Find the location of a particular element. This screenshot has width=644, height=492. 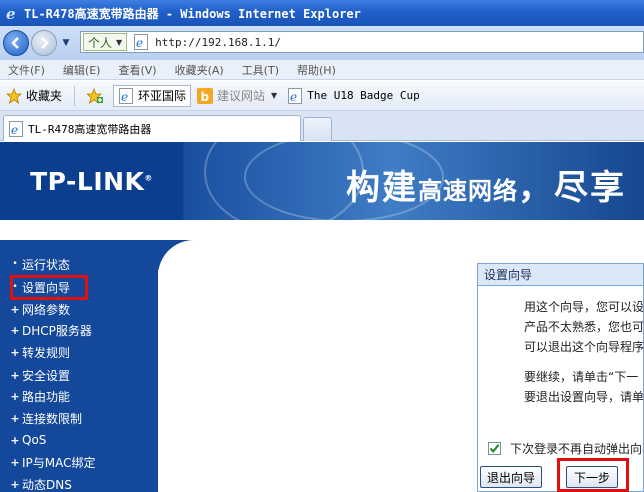

add-favorite-button is located at coordinates (97, 96).